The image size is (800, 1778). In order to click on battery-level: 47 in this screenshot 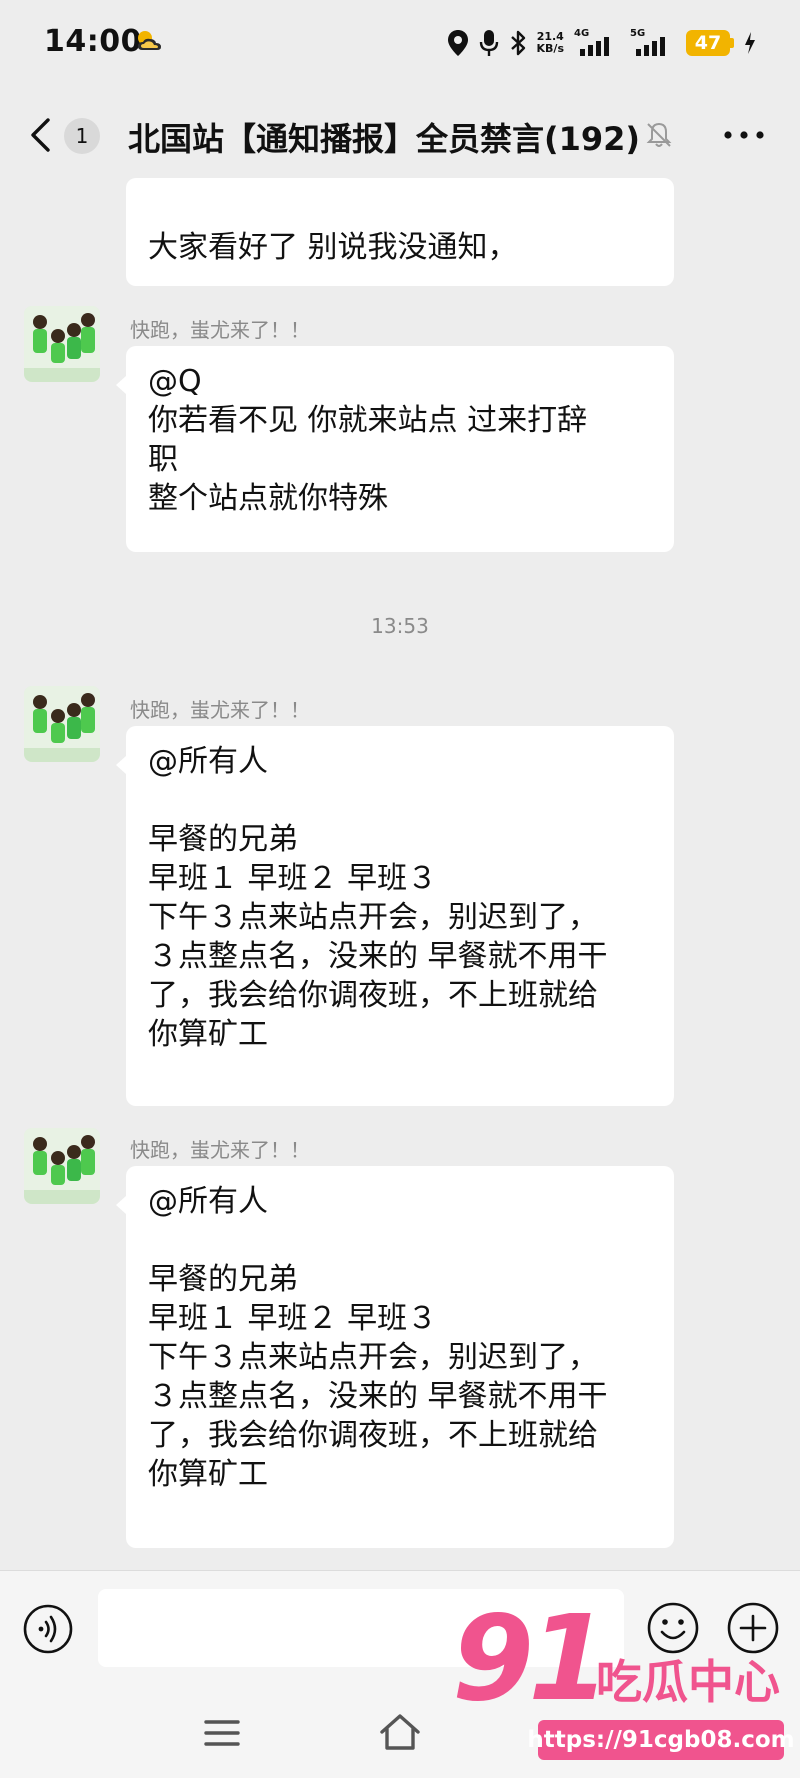, I will do `click(708, 43)`.